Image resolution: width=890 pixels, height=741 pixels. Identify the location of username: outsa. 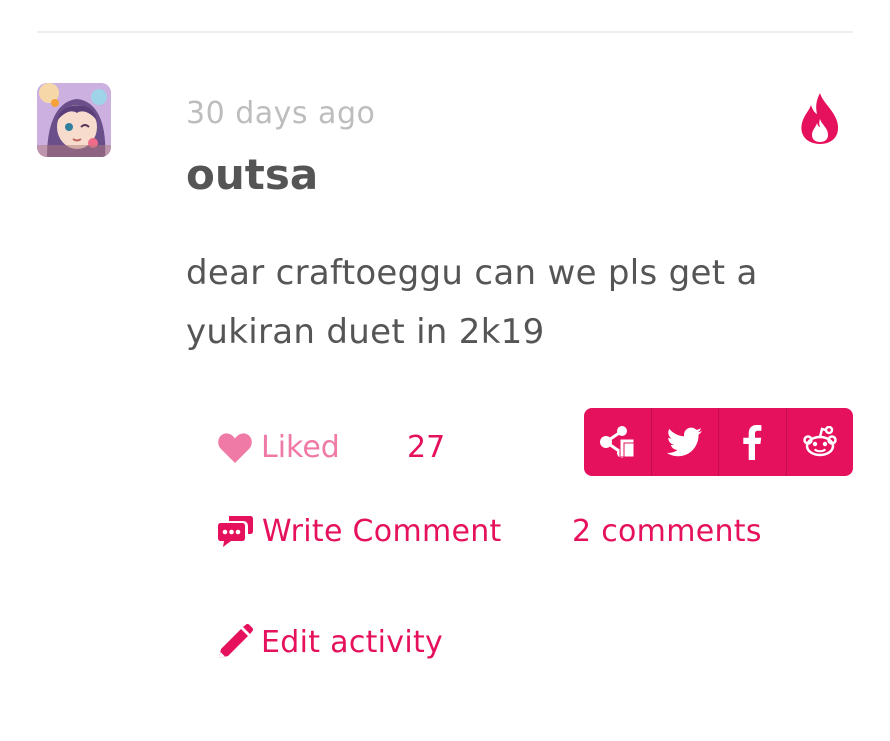
(252, 174).